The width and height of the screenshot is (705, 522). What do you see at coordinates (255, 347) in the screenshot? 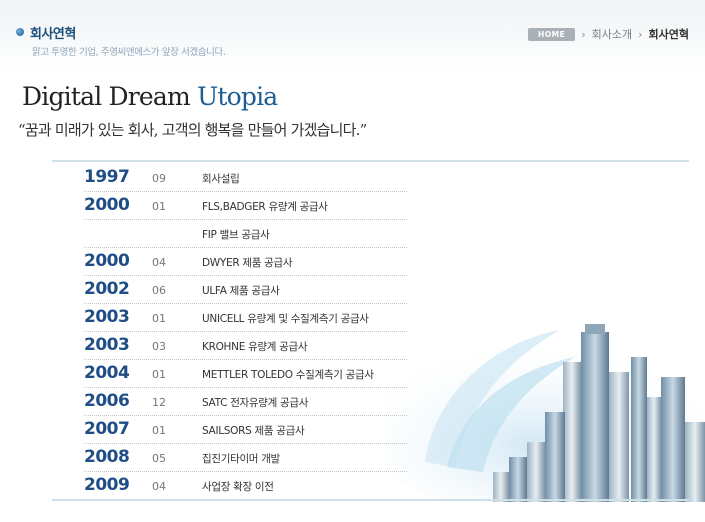
I see `history-event: KROHNE 유량계 공급사` at bounding box center [255, 347].